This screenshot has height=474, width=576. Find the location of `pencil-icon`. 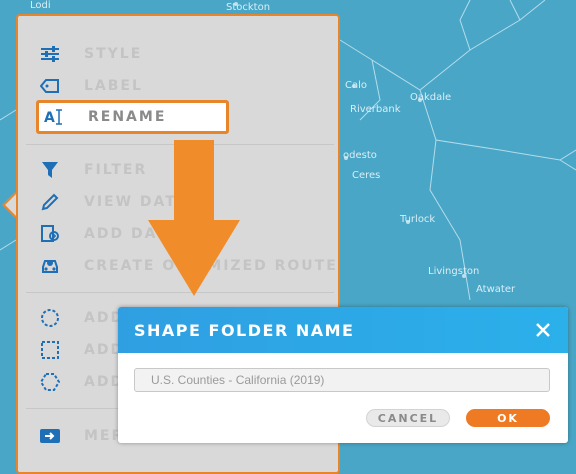

pencil-icon is located at coordinates (50, 202).